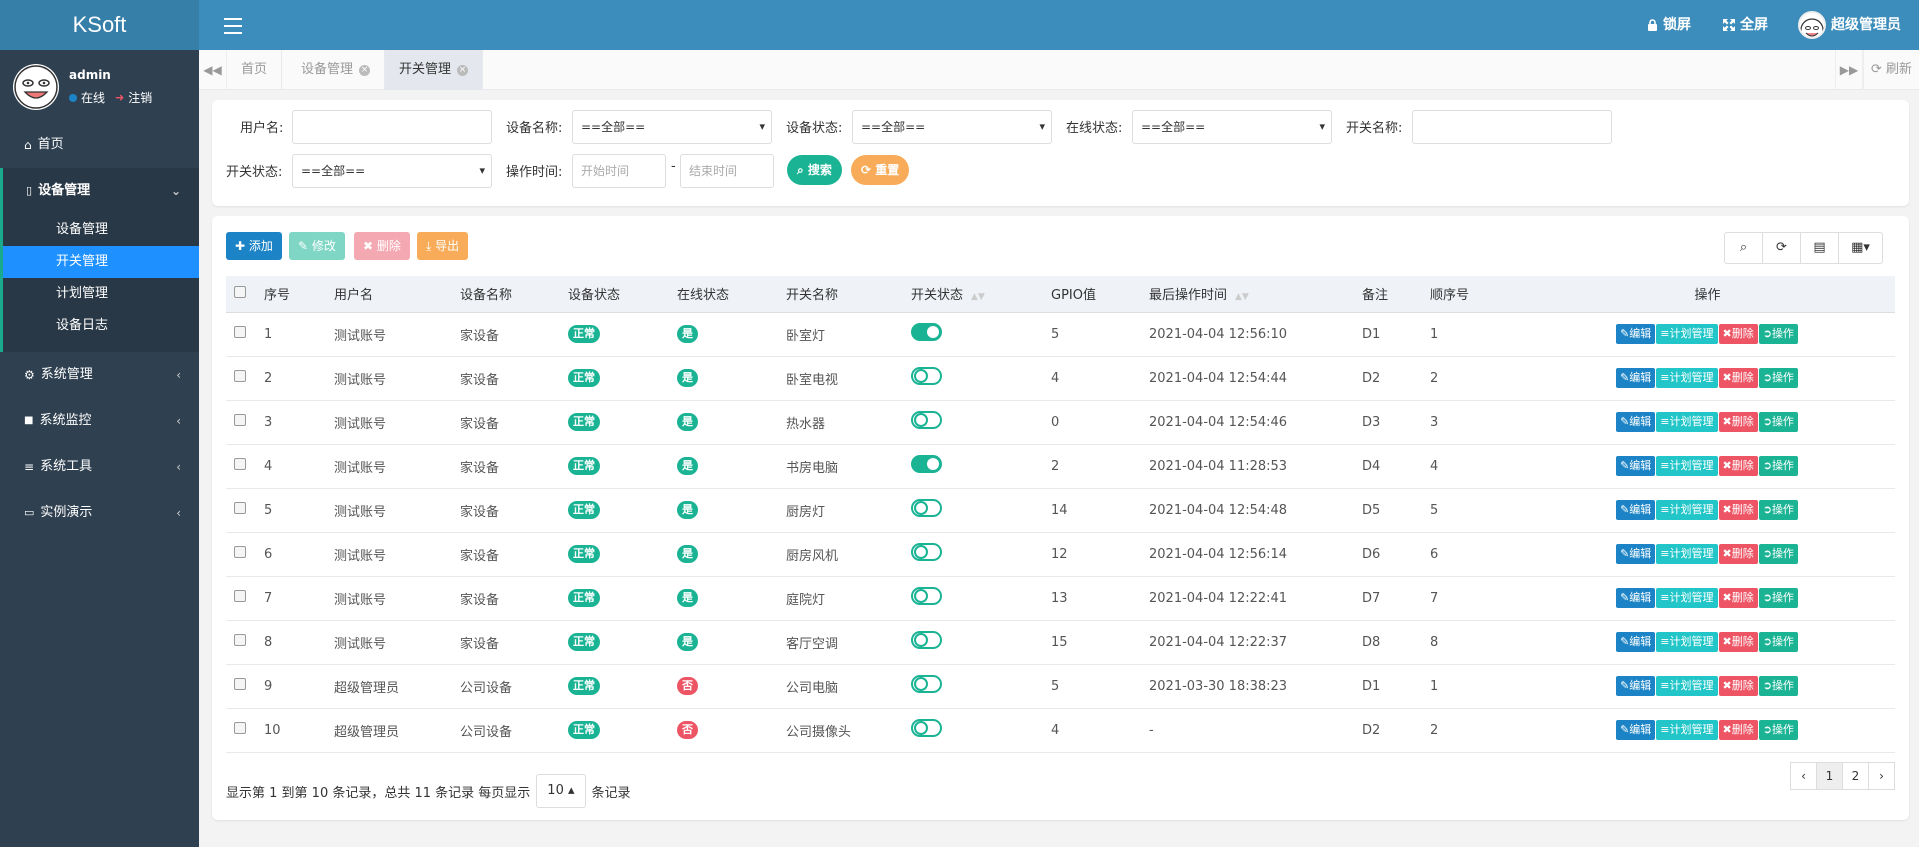  Describe the element at coordinates (1829, 776) in the screenshot. I see `page-1-button: 1` at that location.